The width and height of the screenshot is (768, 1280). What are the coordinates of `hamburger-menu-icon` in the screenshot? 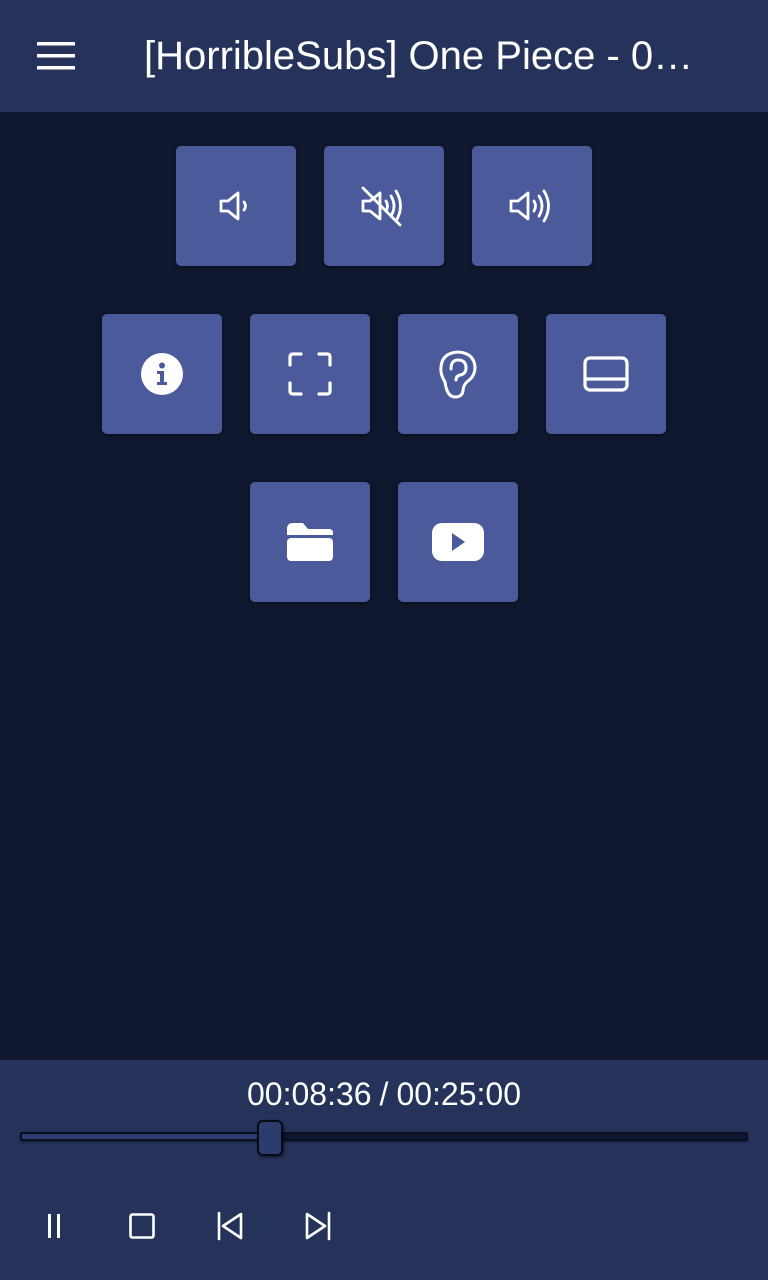 It's located at (56, 56).